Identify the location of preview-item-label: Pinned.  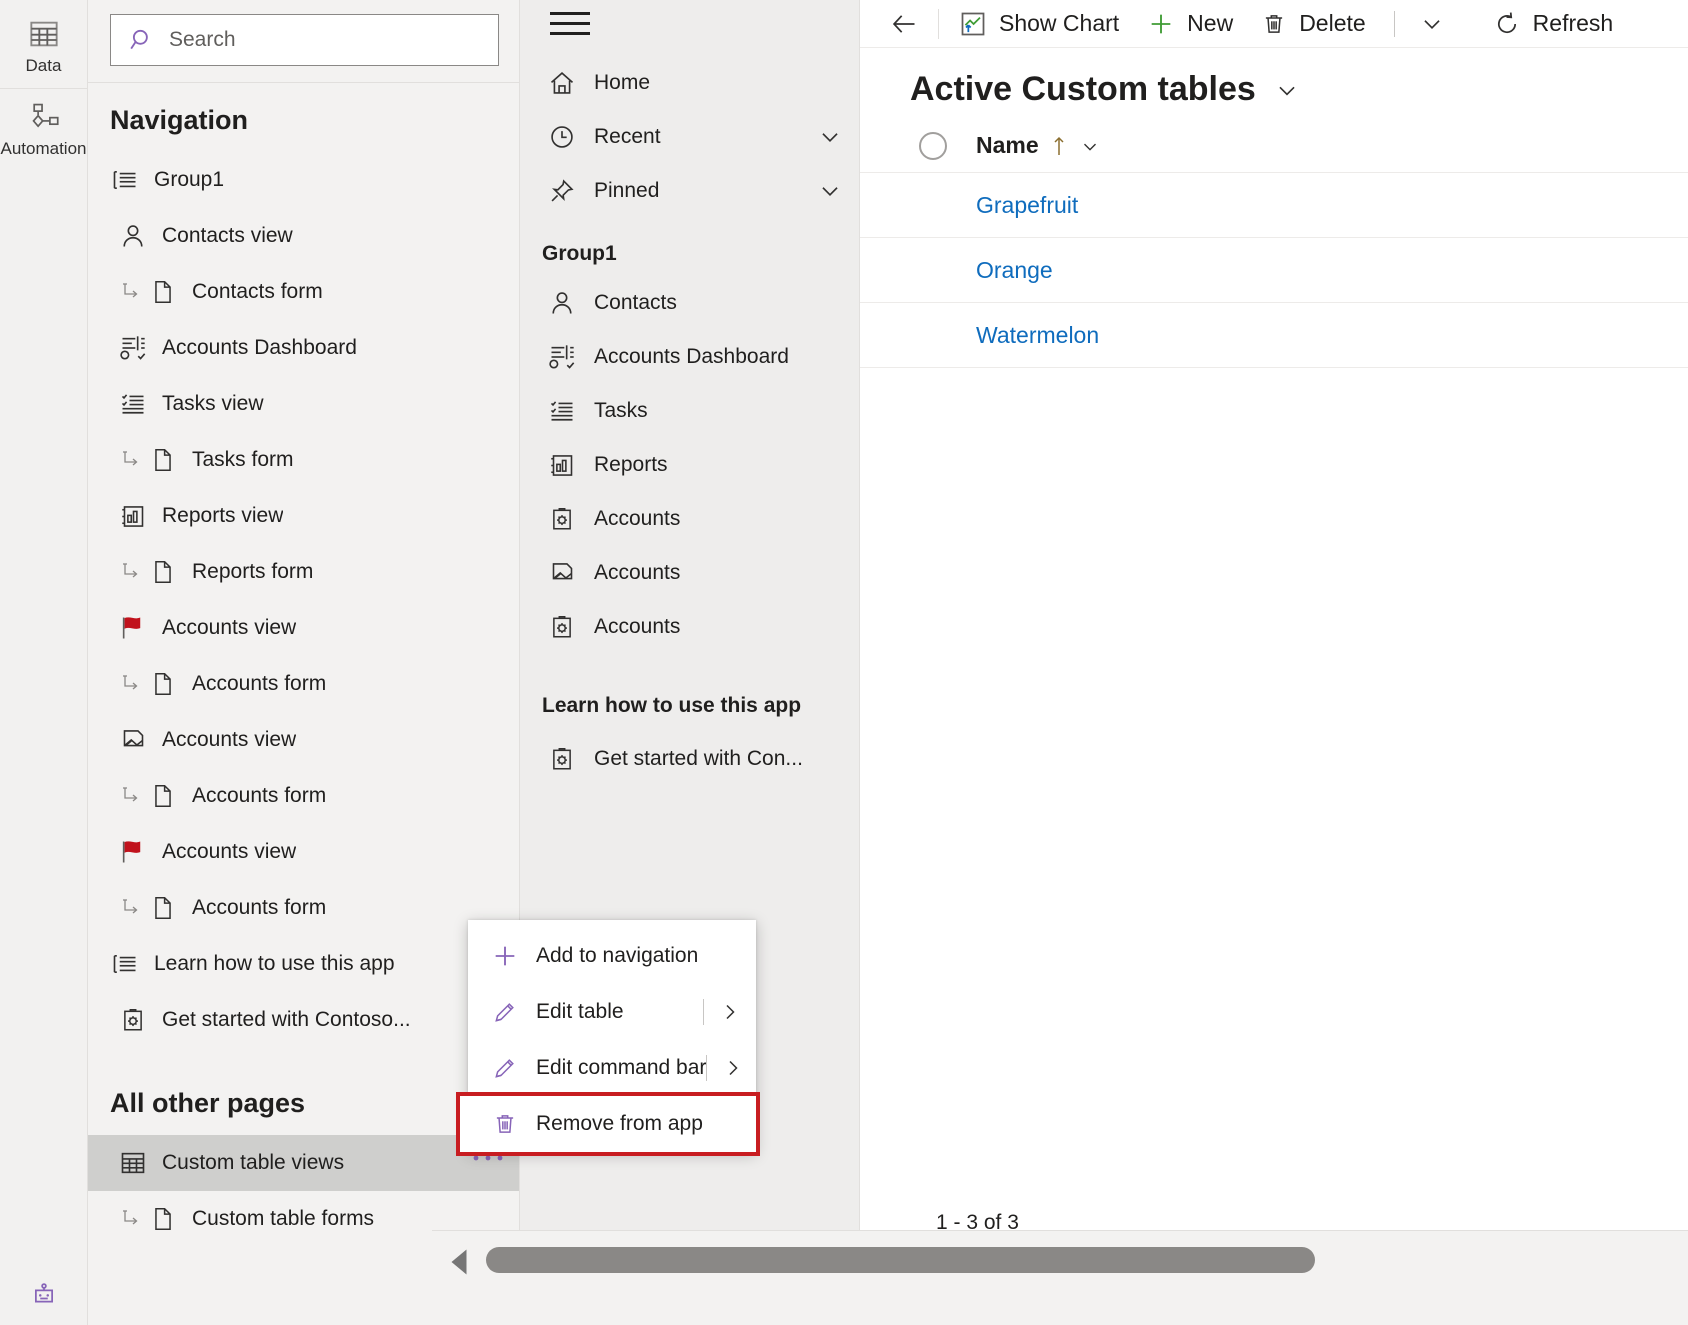
(627, 190).